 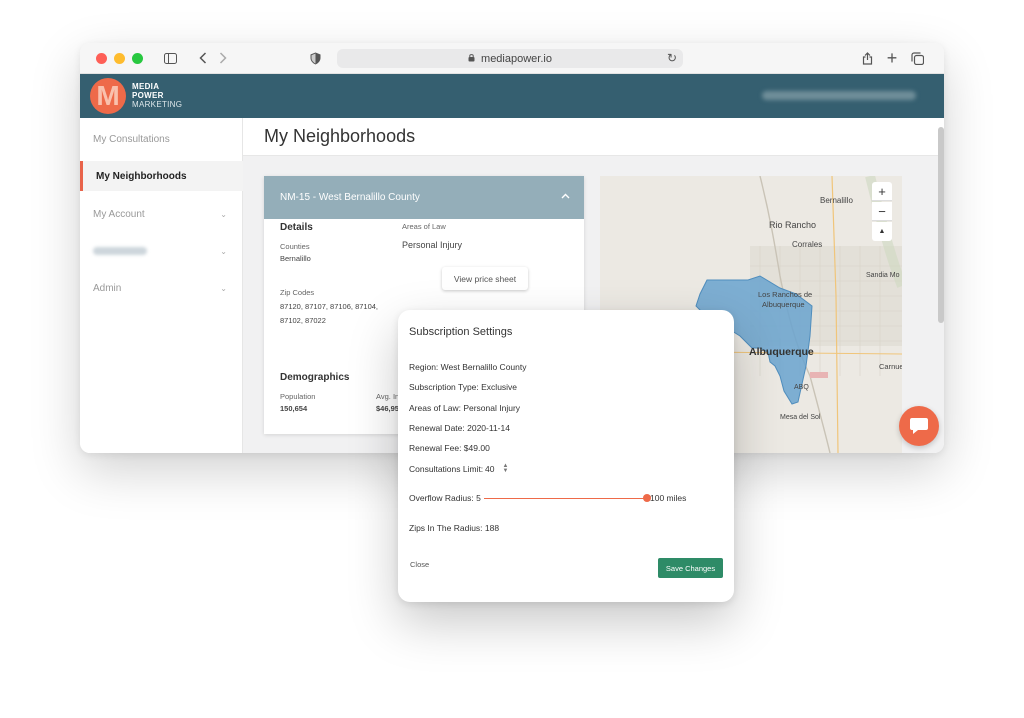 I want to click on sidebar-item-blurred: ⌄, so click(x=161, y=251).